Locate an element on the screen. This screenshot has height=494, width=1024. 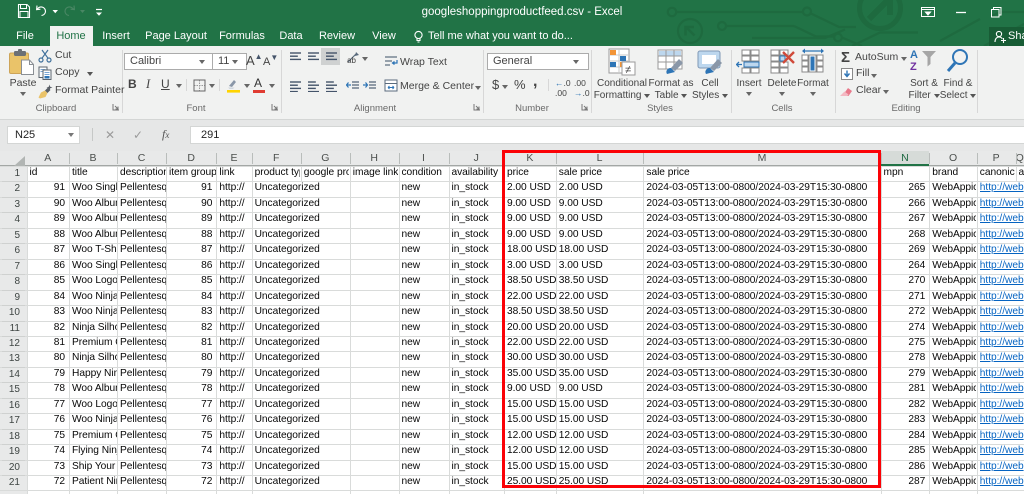
svg-text: ab is located at coordinates (351, 60).